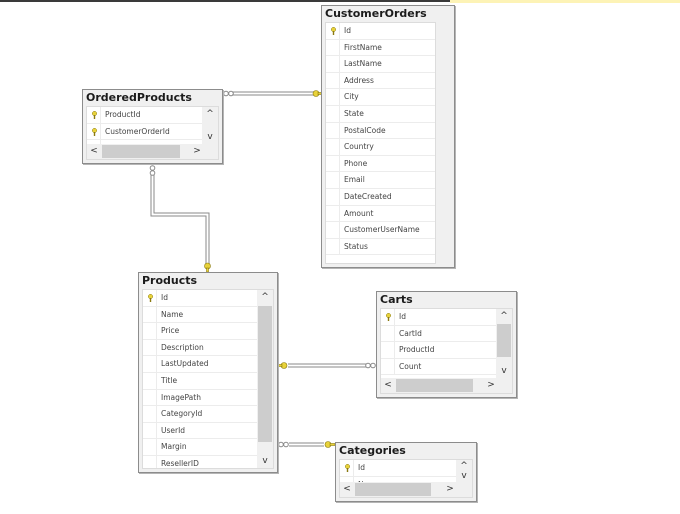  Describe the element at coordinates (380, 214) in the screenshot. I see `column-row: Amount` at that location.